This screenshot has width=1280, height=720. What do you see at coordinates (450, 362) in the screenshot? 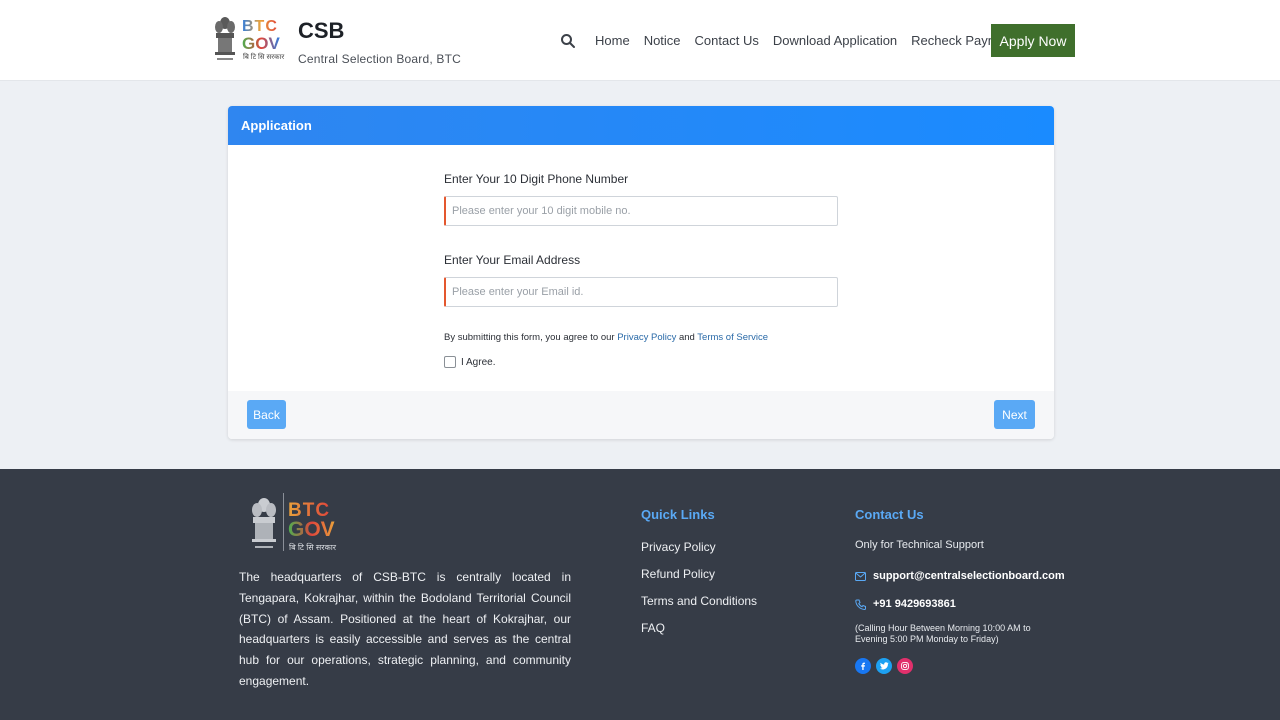
I see `agree-checkbox` at bounding box center [450, 362].